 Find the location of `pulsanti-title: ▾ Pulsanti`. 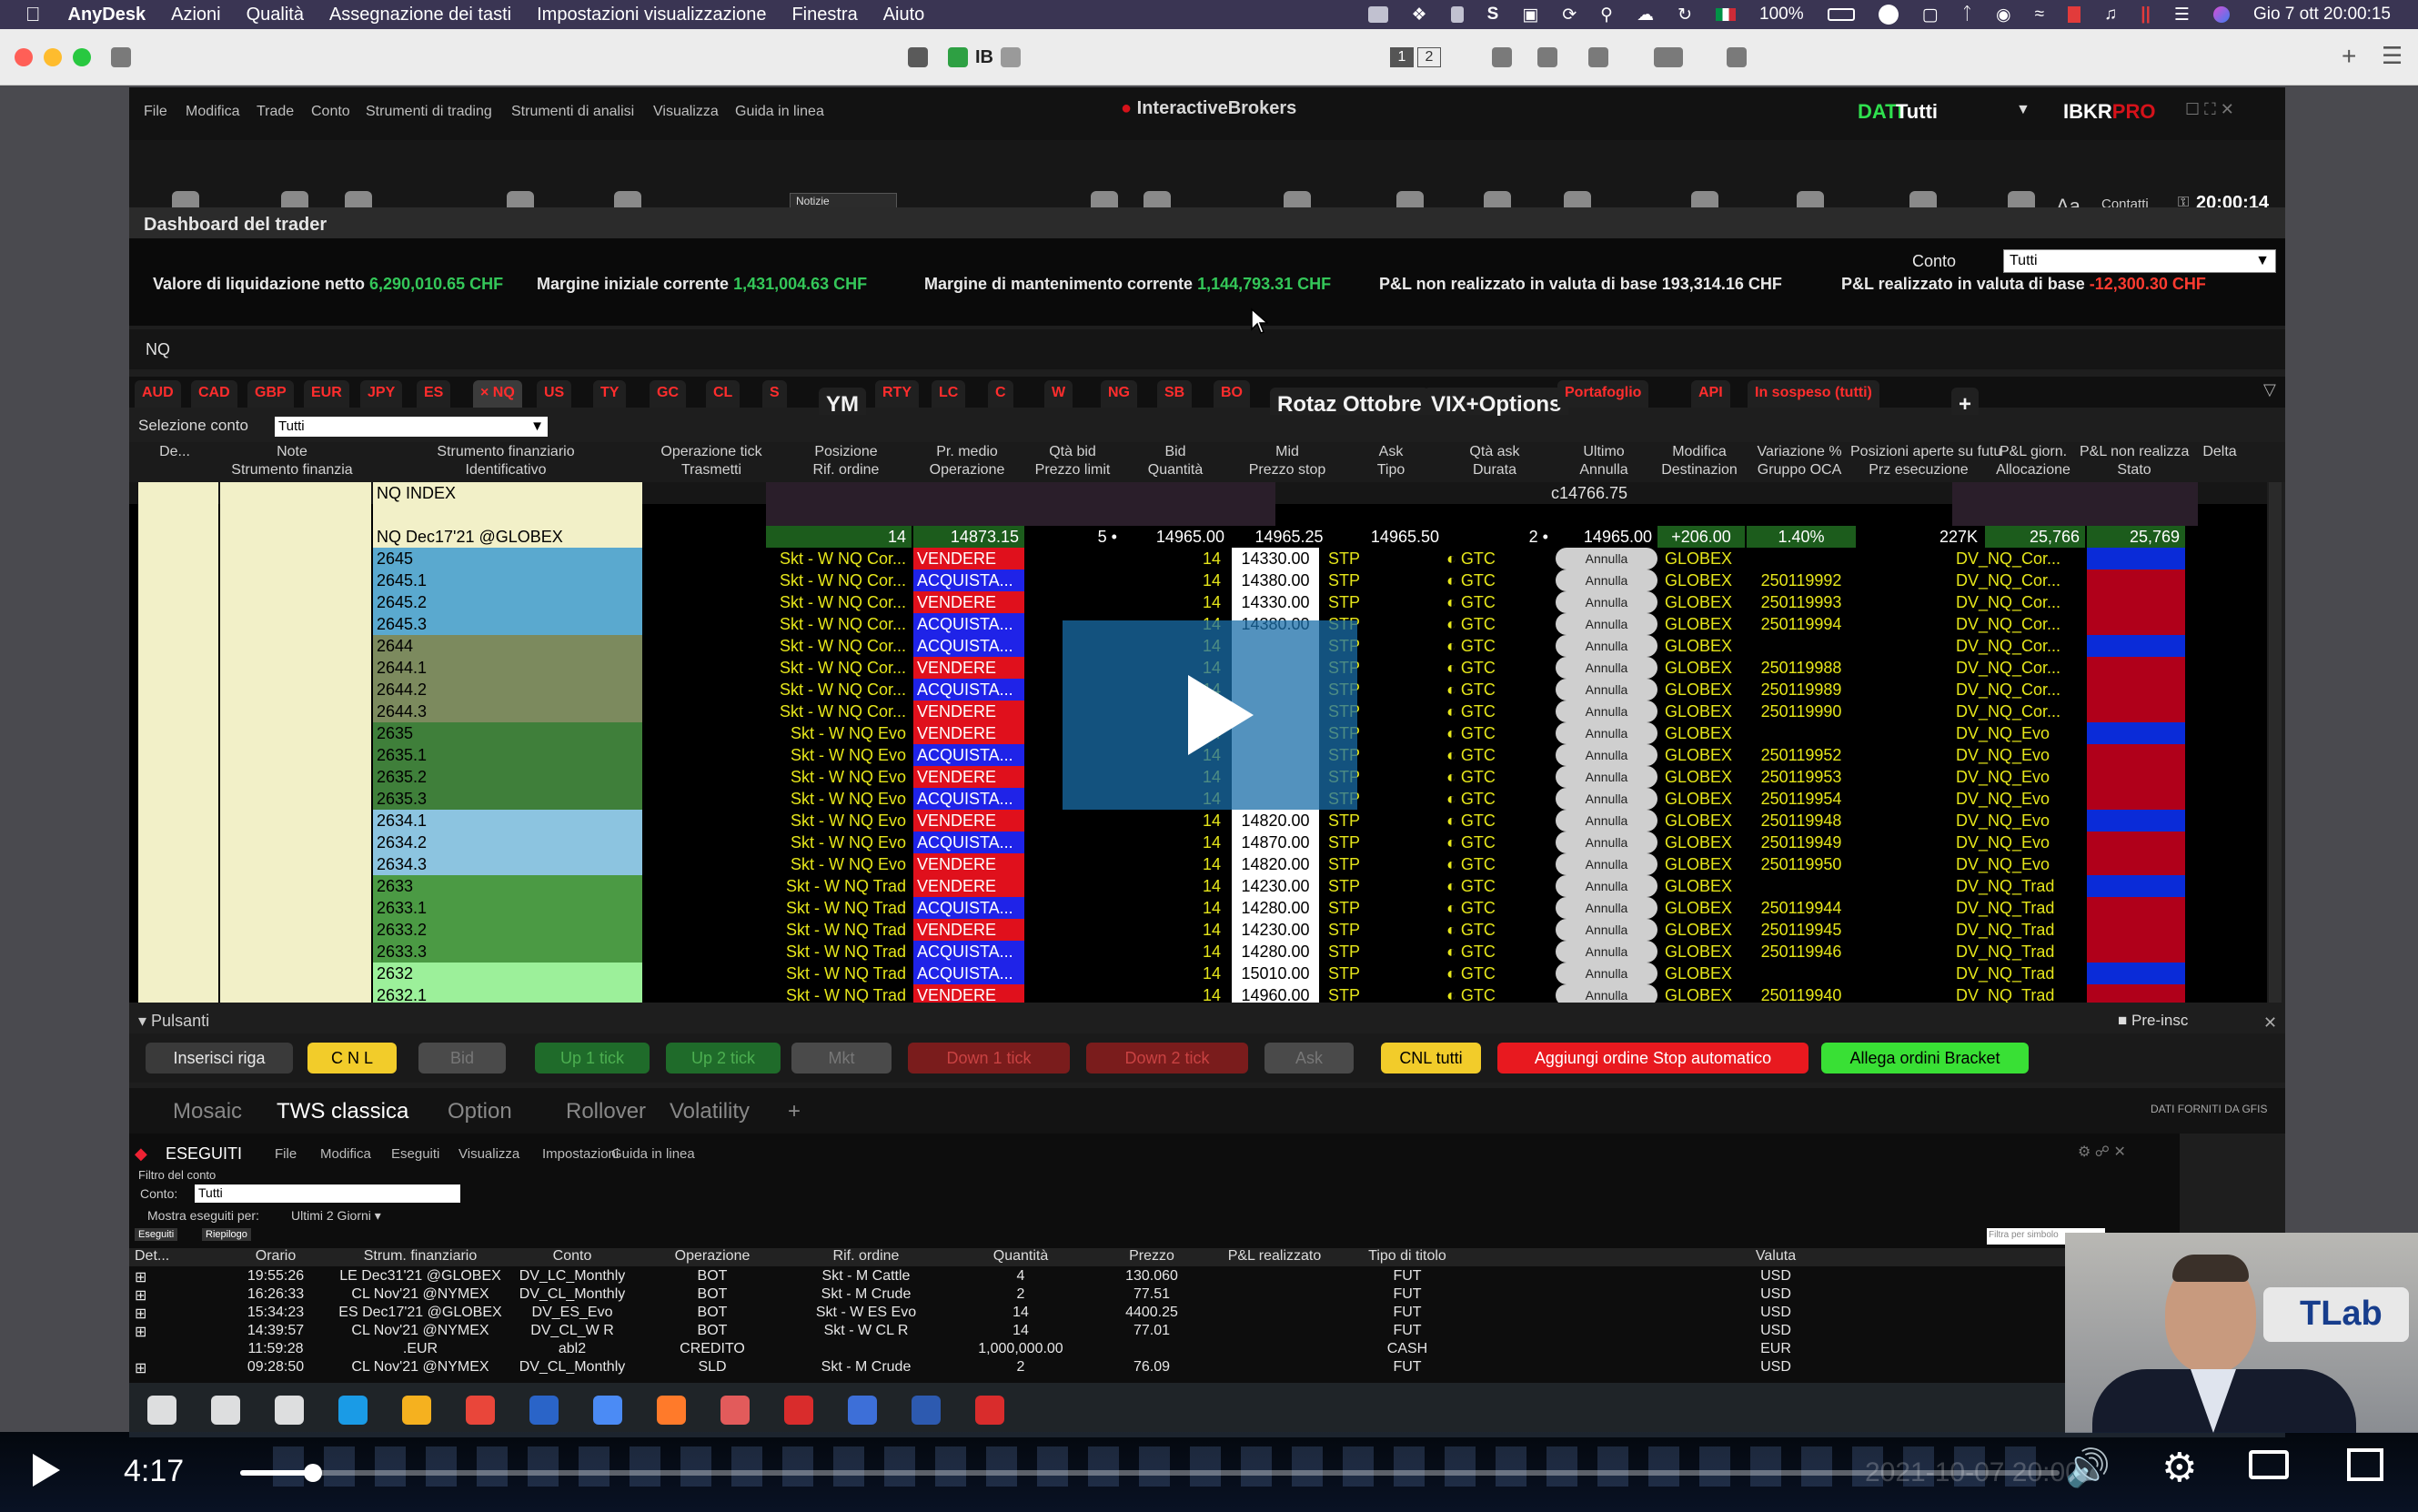

pulsanti-title: ▾ Pulsanti is located at coordinates (174, 1022).